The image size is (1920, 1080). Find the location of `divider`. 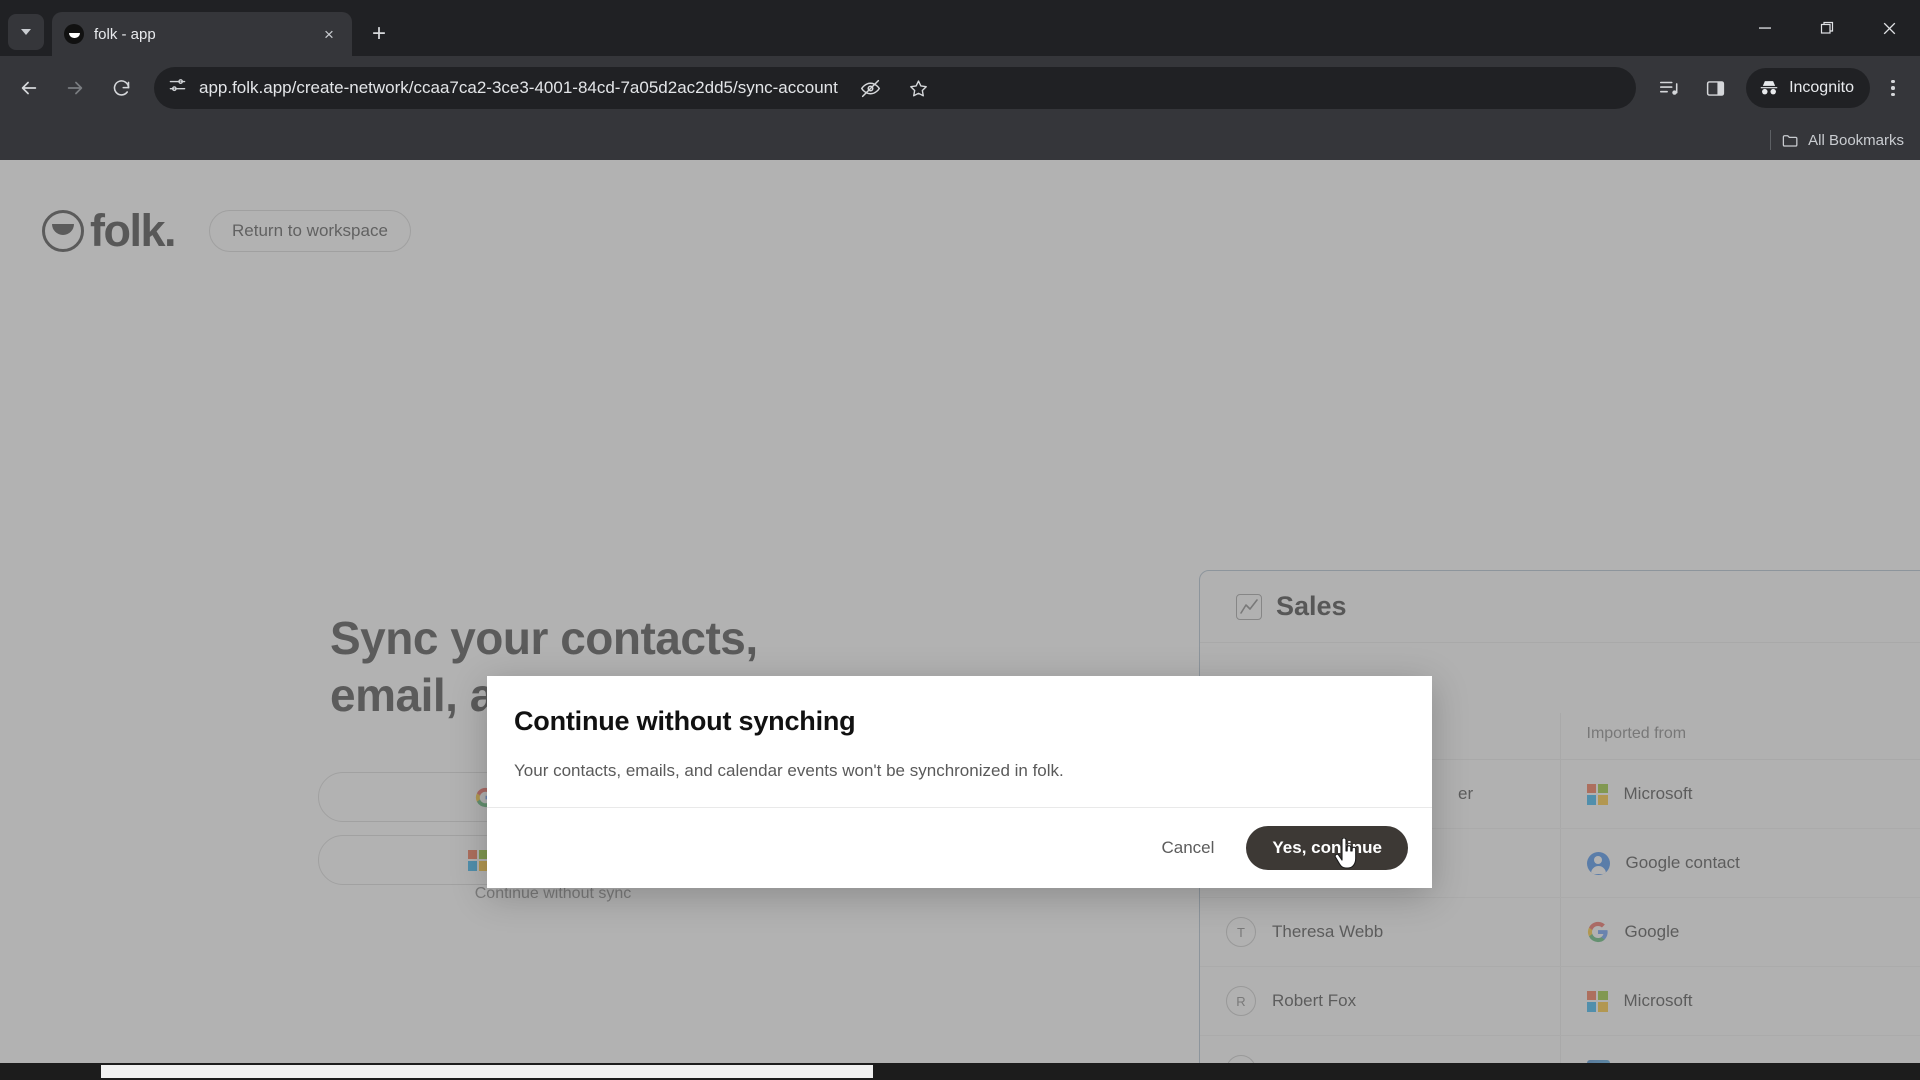

divider is located at coordinates (1771, 140).